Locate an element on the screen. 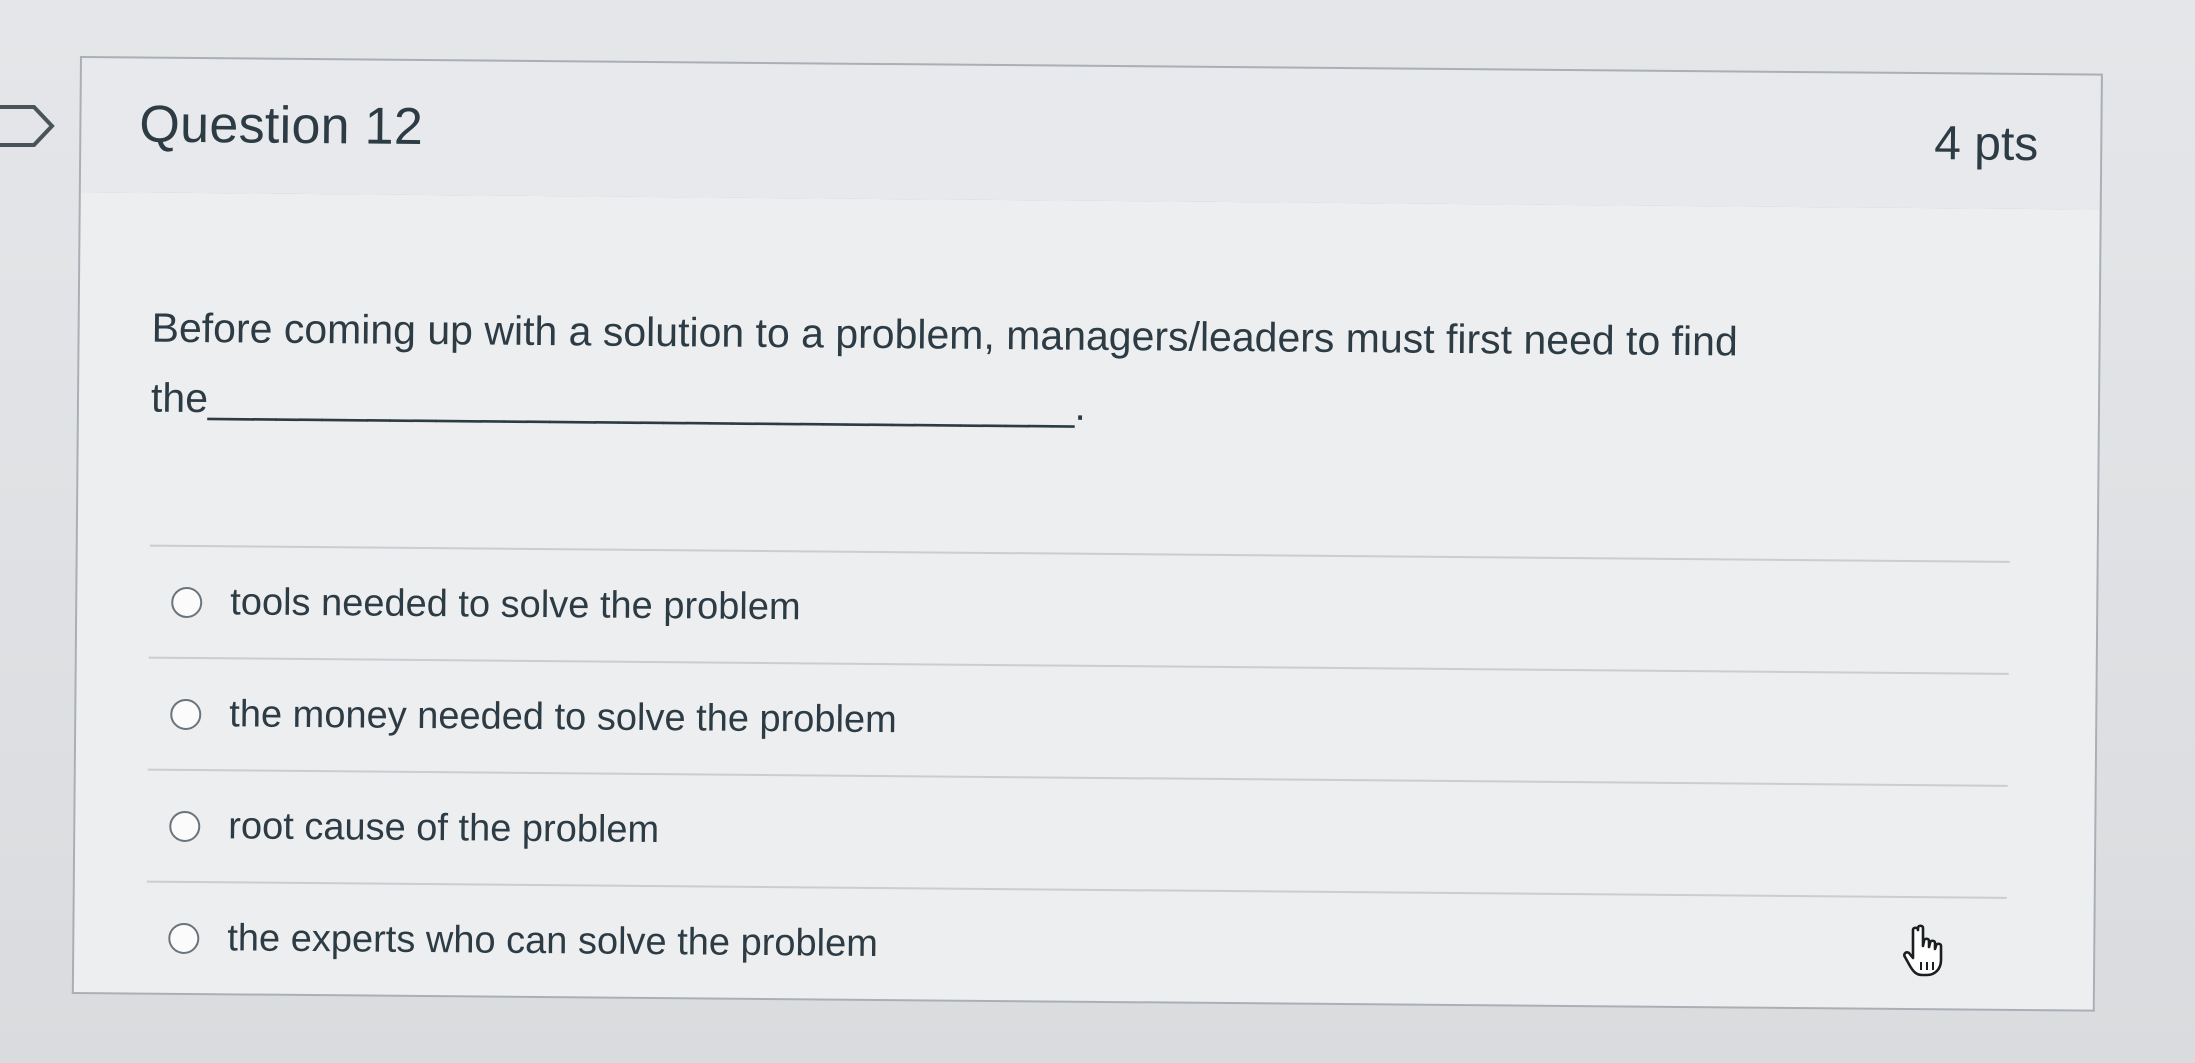 This screenshot has width=2195, height=1063. answer-label: the experts who can solve the problem is located at coordinates (553, 940).